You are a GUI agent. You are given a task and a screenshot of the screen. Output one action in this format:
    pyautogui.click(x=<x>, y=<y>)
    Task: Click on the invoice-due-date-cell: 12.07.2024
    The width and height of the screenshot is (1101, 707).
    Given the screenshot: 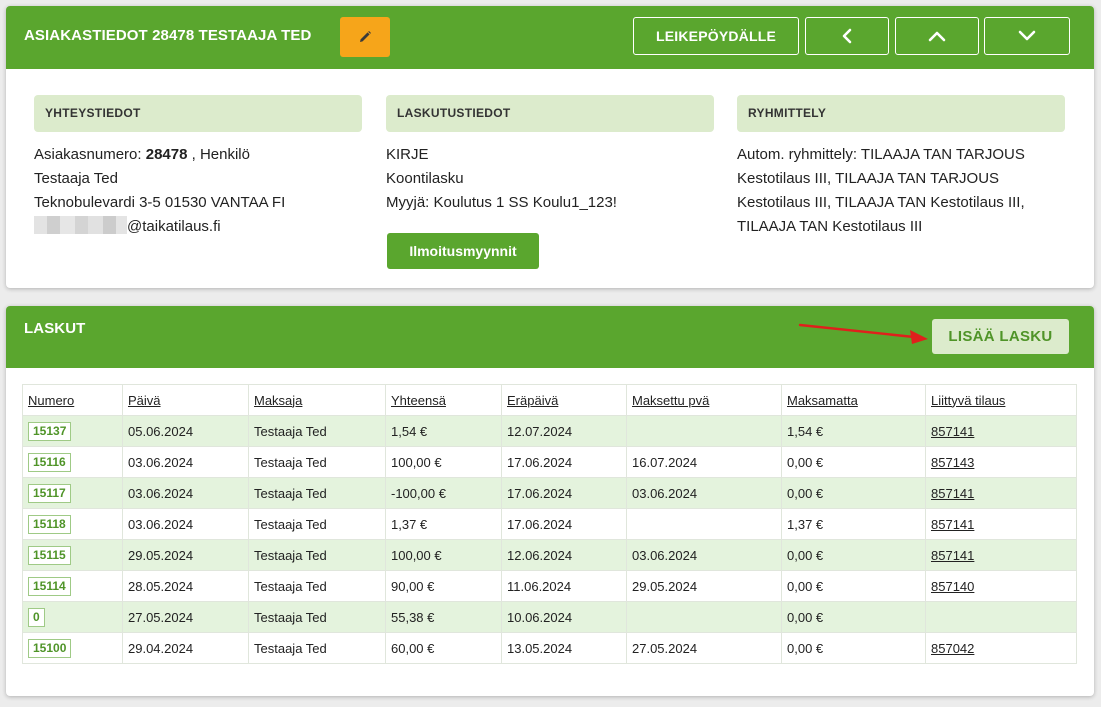 What is the action you would take?
    pyautogui.click(x=564, y=431)
    